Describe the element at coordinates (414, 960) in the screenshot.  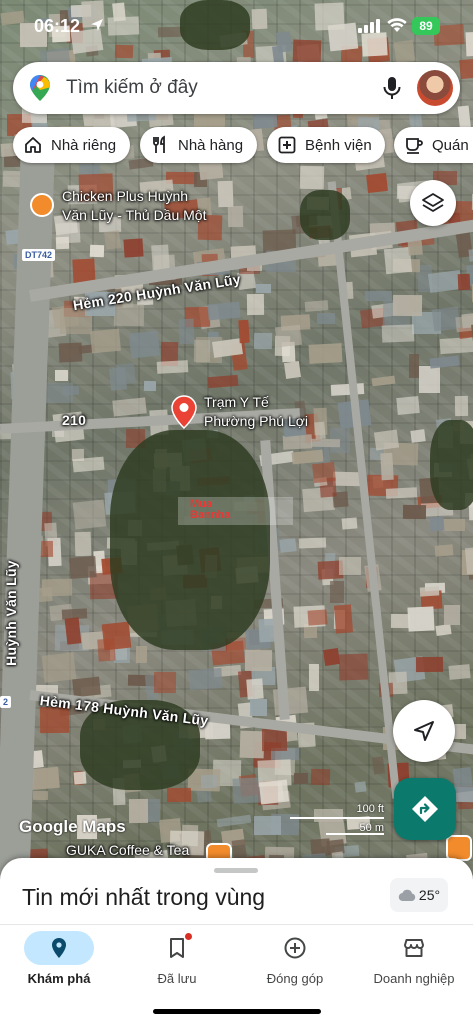
I see `nav-business: Doanh nghiệp` at that location.